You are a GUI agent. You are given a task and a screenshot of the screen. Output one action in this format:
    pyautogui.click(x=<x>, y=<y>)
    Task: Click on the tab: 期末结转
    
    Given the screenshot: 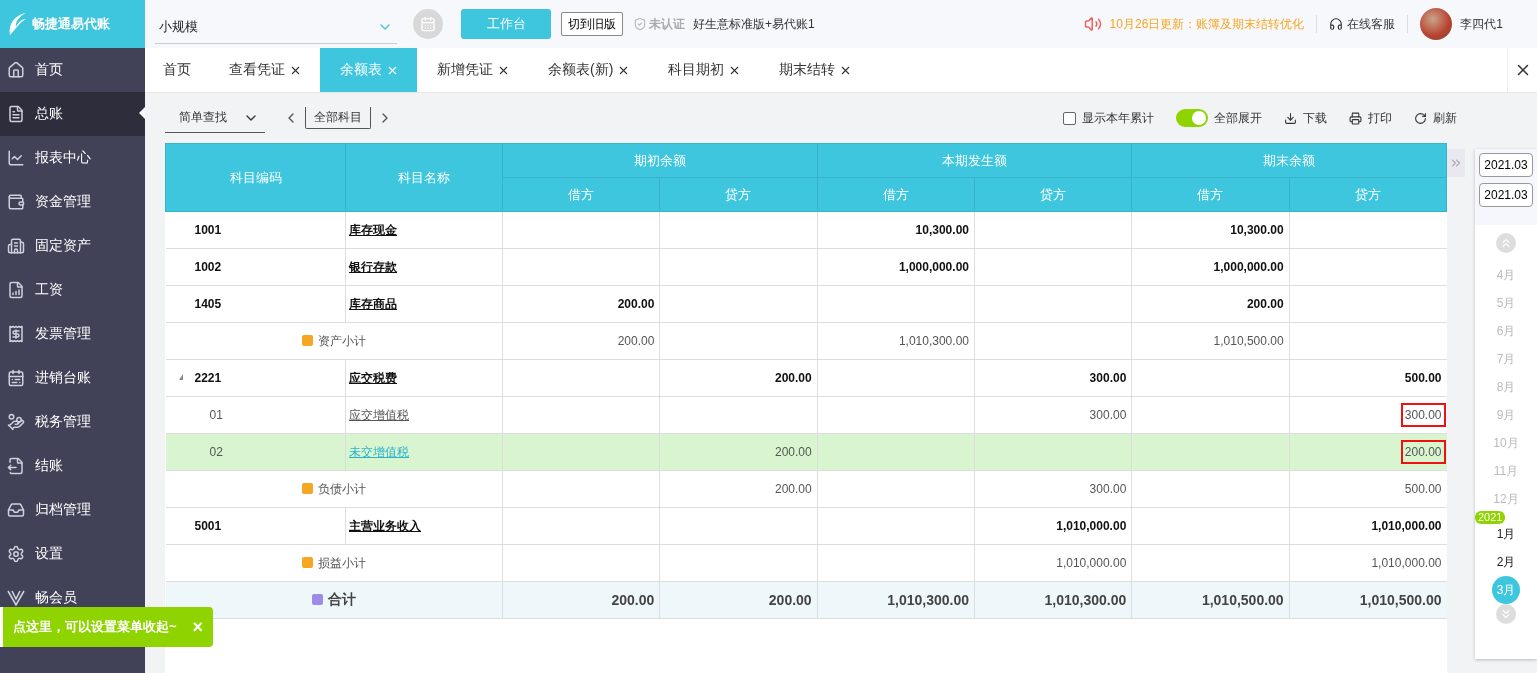 What is the action you would take?
    pyautogui.click(x=815, y=70)
    